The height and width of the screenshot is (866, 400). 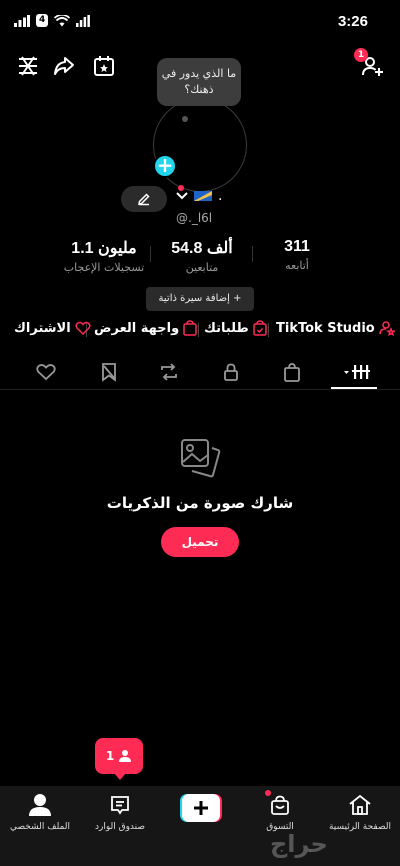 I want to click on nav-home: الصفحة الرئيسية, so click(x=360, y=812).